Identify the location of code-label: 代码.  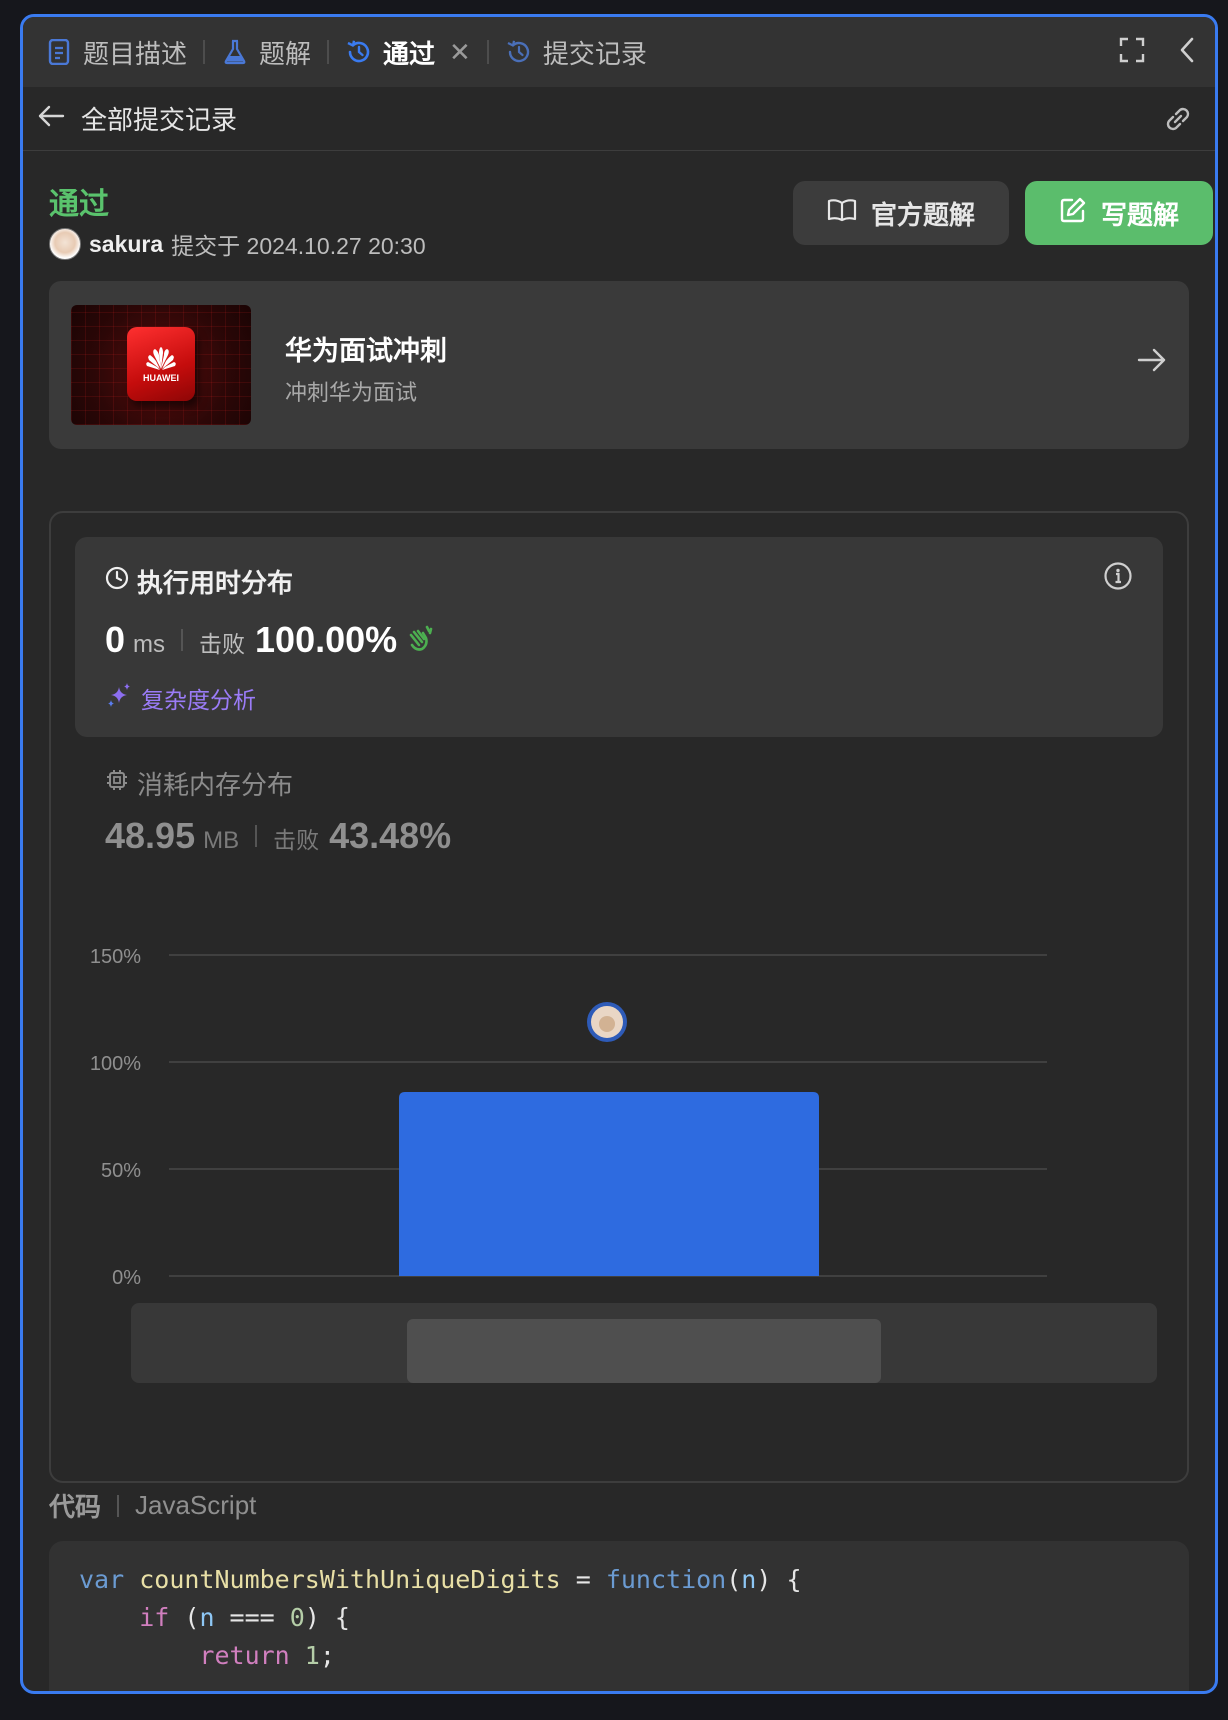
(75, 1507).